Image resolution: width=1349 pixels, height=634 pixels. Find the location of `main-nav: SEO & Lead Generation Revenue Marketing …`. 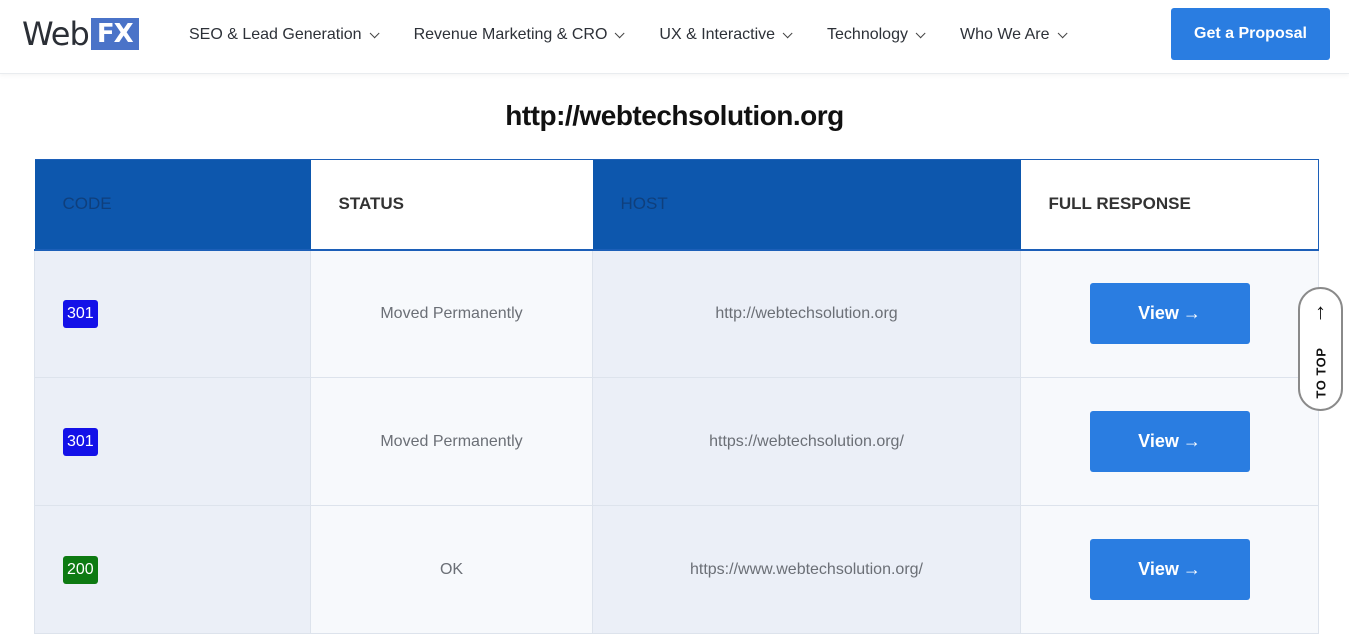

main-nav: SEO & Lead Generation Revenue Marketing … is located at coordinates (645, 35).